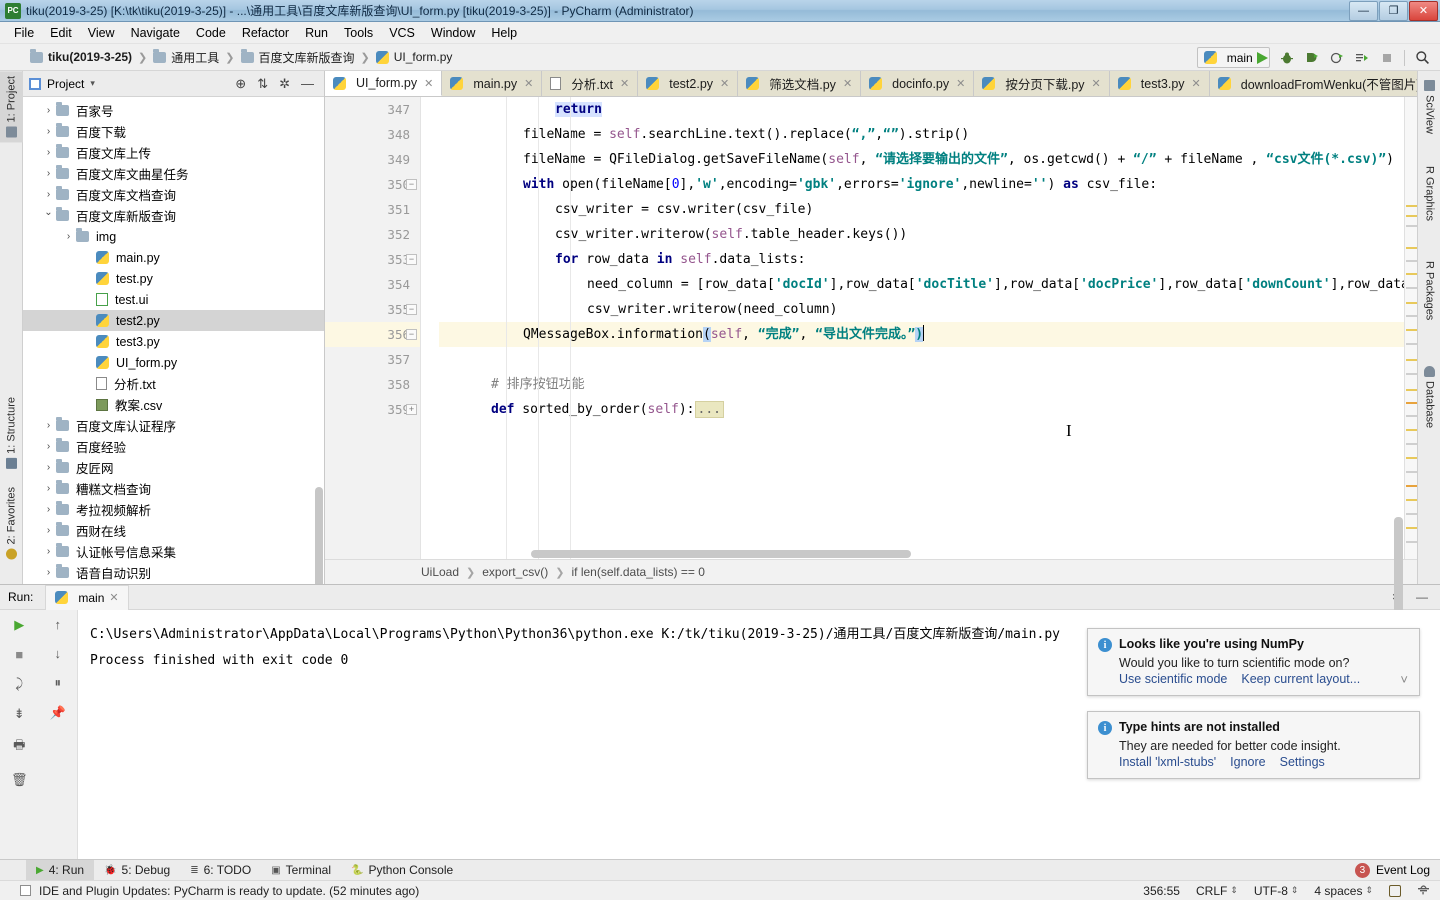  I want to click on run-with-coverage-icon, so click(1312, 58).